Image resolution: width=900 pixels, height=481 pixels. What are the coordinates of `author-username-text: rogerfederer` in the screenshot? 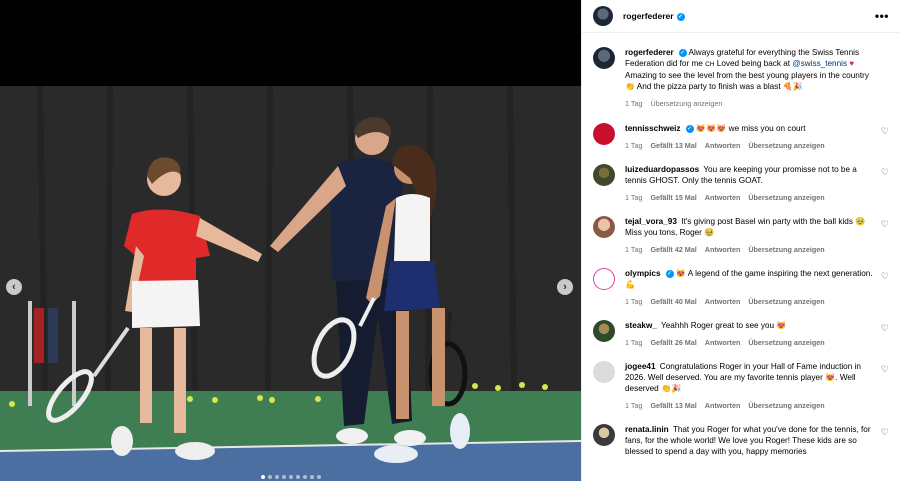 It's located at (648, 16).